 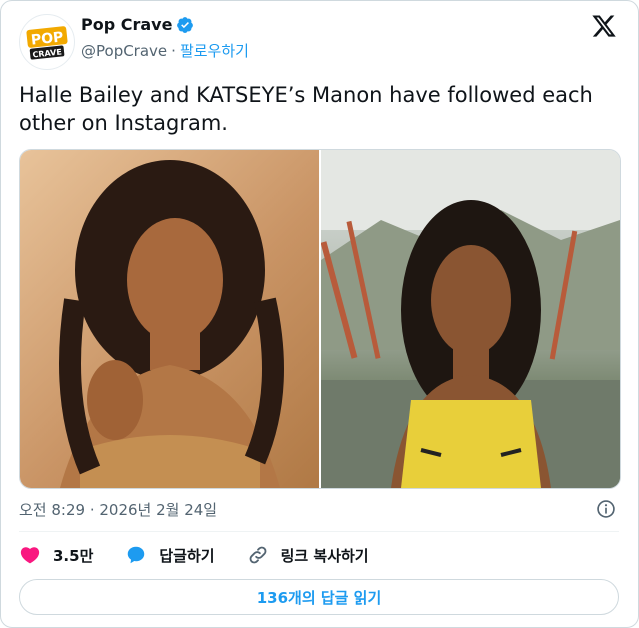 I want to click on author-handle-row: @PopCrave · 팔로우하기, so click(x=165, y=50).